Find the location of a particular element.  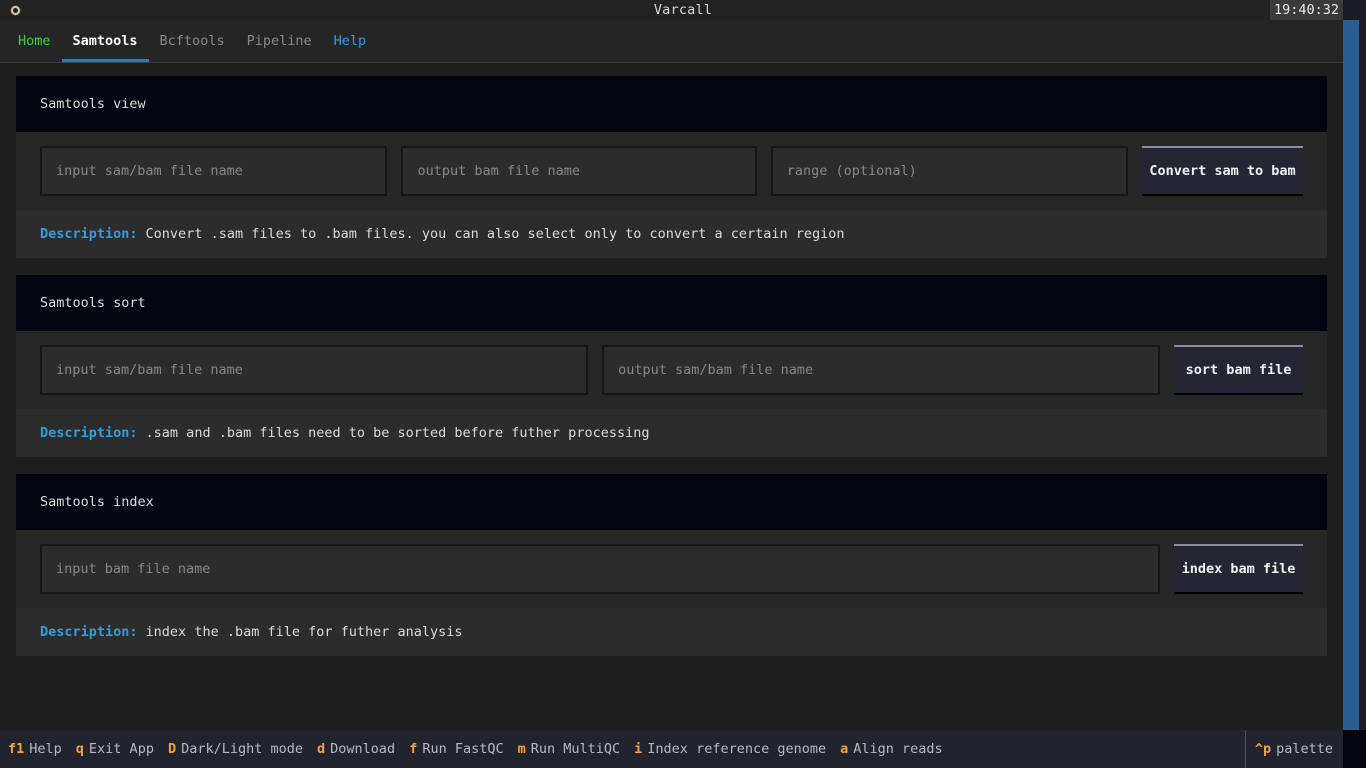

keybinding-run-multiqc: m Run MultiQC is located at coordinates (569, 749).